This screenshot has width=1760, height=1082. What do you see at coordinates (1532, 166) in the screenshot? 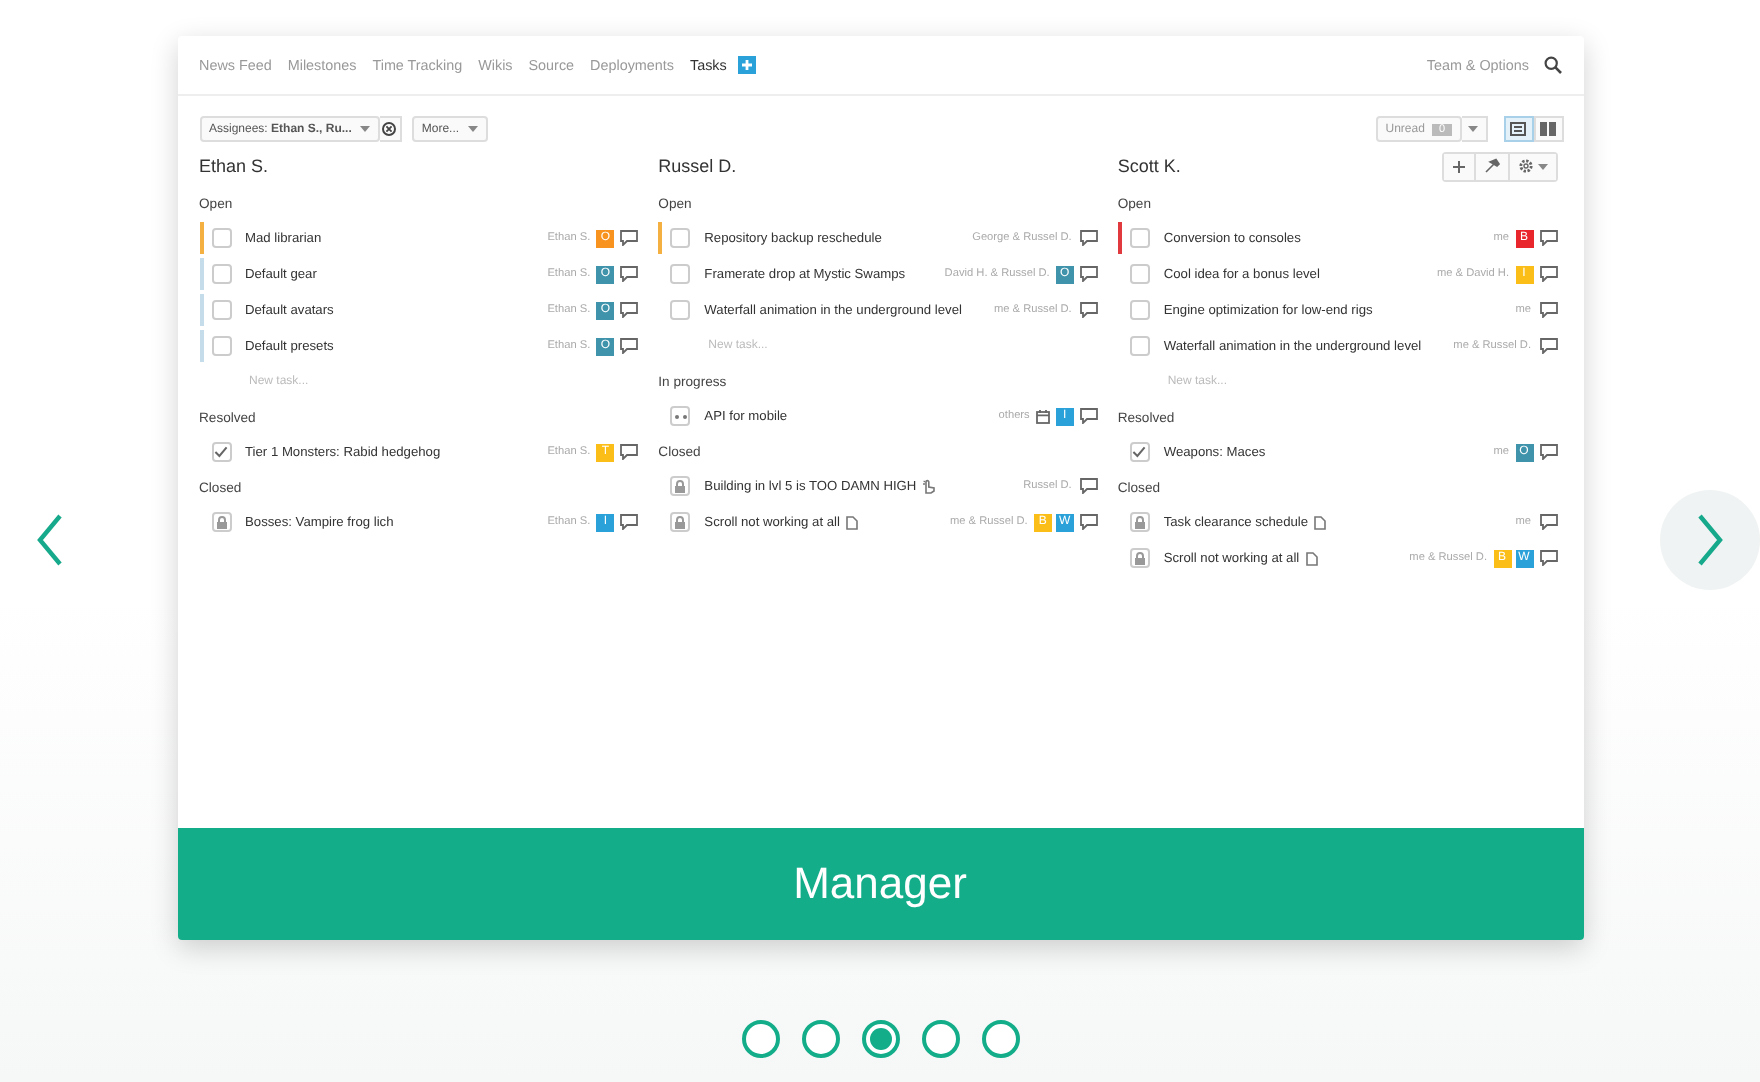
I see `settings-icon` at bounding box center [1532, 166].